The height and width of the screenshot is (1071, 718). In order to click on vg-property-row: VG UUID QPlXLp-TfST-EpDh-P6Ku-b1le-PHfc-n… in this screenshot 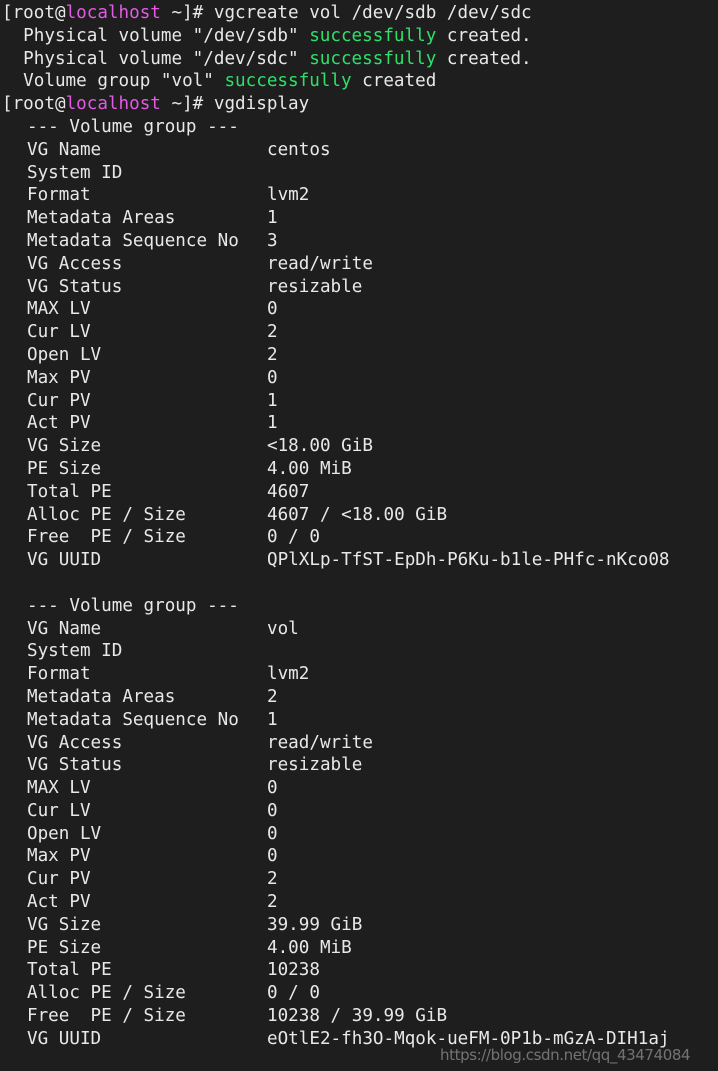, I will do `click(359, 560)`.